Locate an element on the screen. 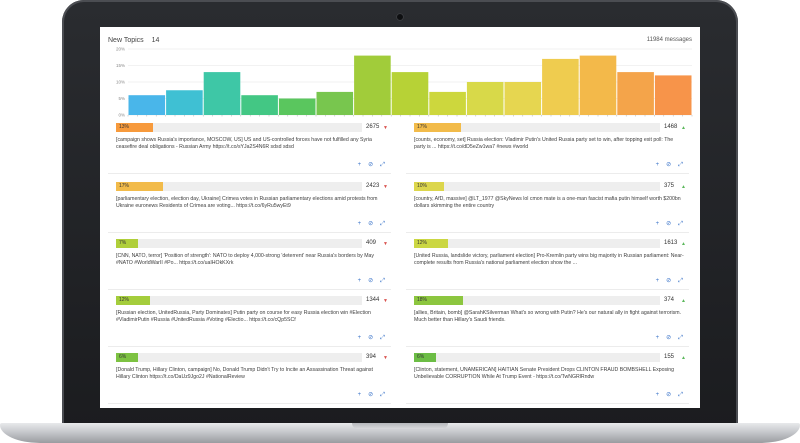 The image size is (800, 443). message-count: 11984 messages is located at coordinates (669, 40).